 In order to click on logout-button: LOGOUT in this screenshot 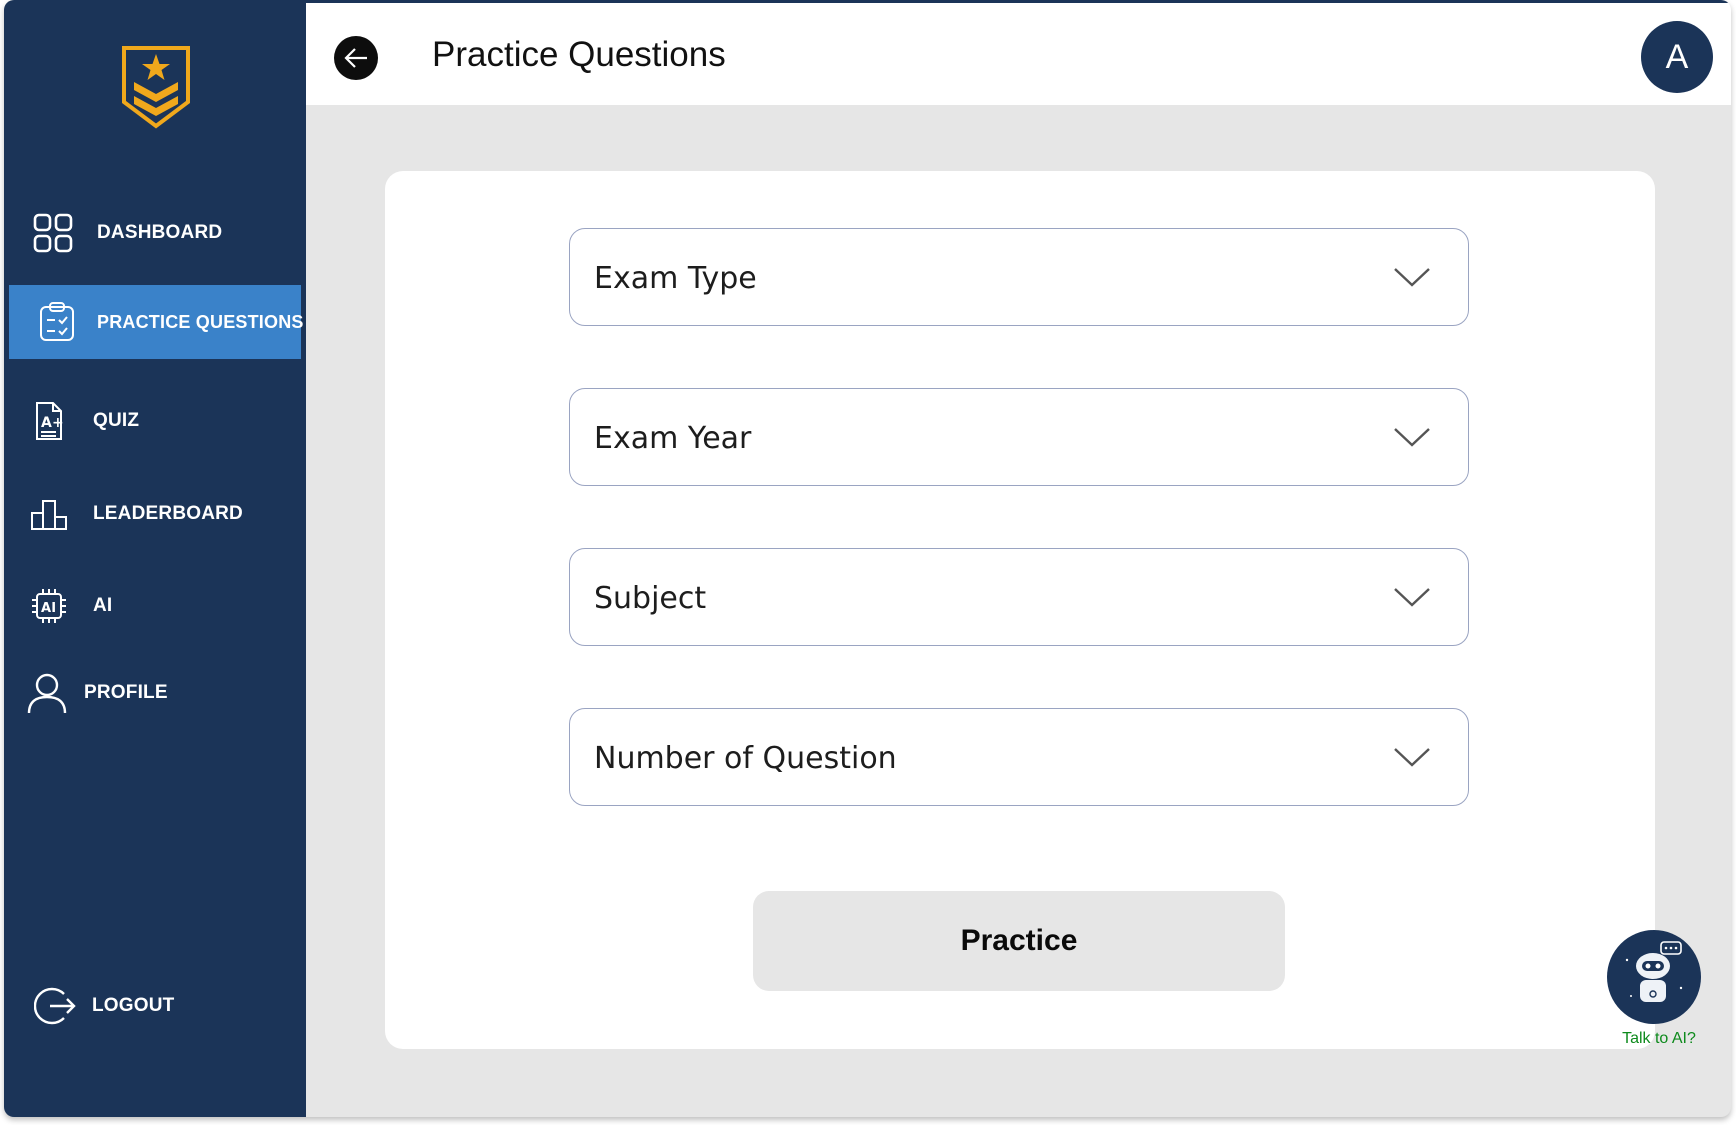, I will do `click(155, 1006)`.